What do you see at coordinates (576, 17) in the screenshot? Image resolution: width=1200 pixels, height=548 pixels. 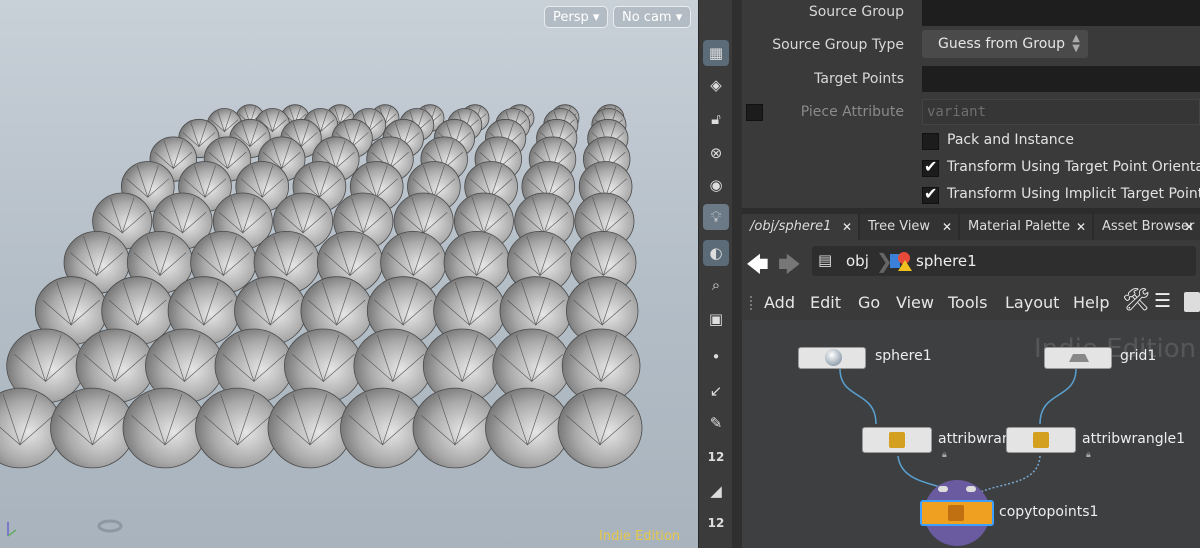 I see `persp-menu-button: Persp ▾` at bounding box center [576, 17].